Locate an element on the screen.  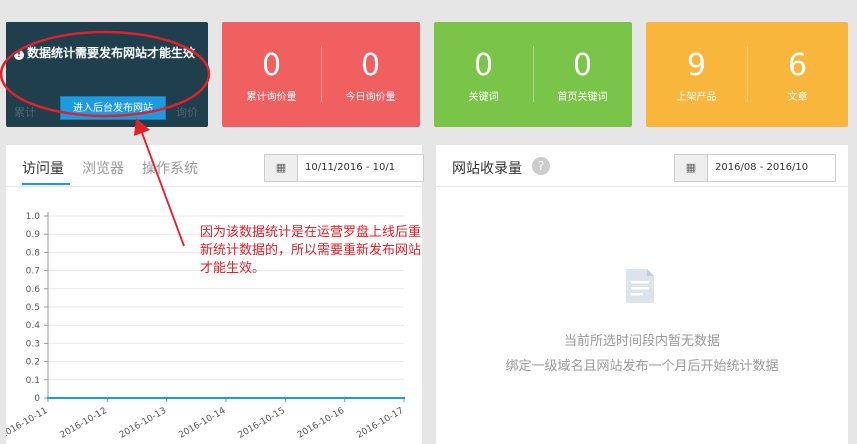
annotation-arrow-line is located at coordinates (162, 188).